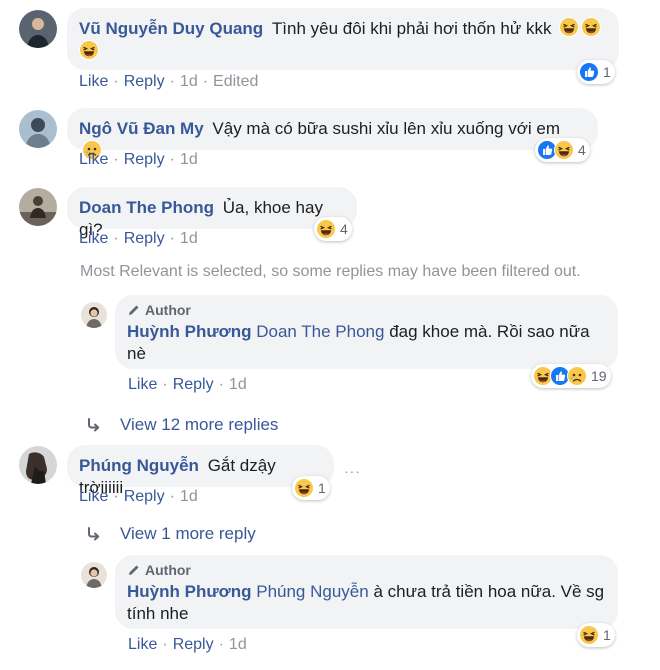 This screenshot has width=660, height=670. What do you see at coordinates (486, 591) in the screenshot?
I see `reply-text: à chưa trả tiền hoa nữa. Về sg` at bounding box center [486, 591].